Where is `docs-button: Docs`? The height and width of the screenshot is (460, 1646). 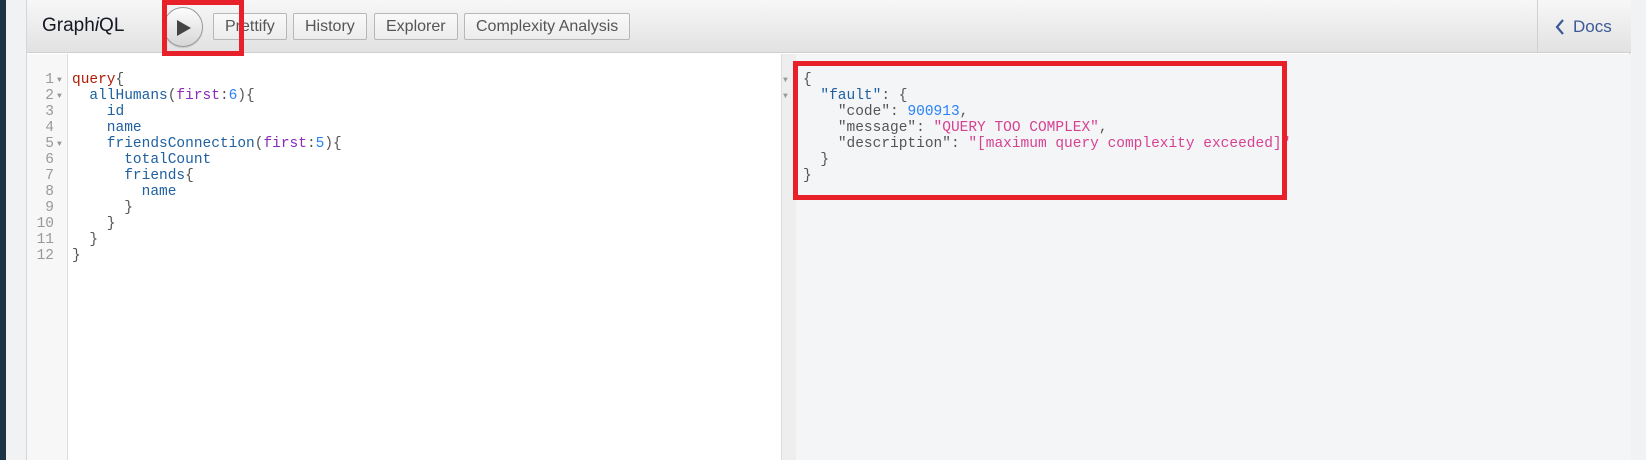
docs-button: Docs is located at coordinates (1584, 26).